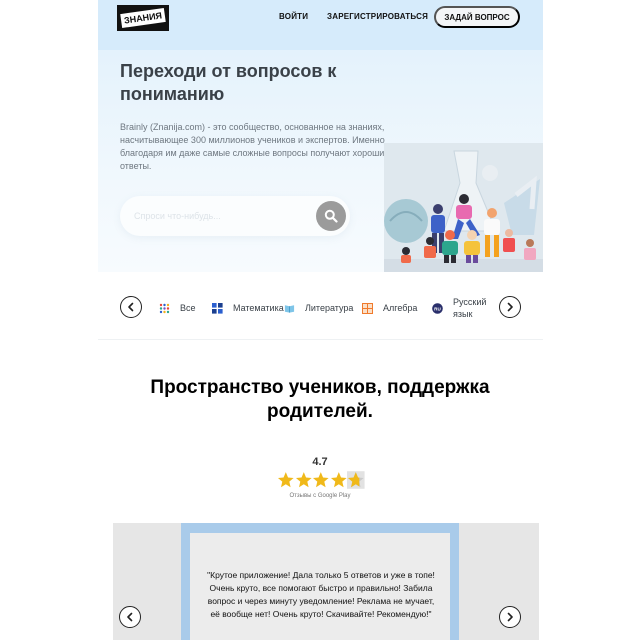  I want to click on logo-text: ЗНАНИЯ, so click(143, 18).